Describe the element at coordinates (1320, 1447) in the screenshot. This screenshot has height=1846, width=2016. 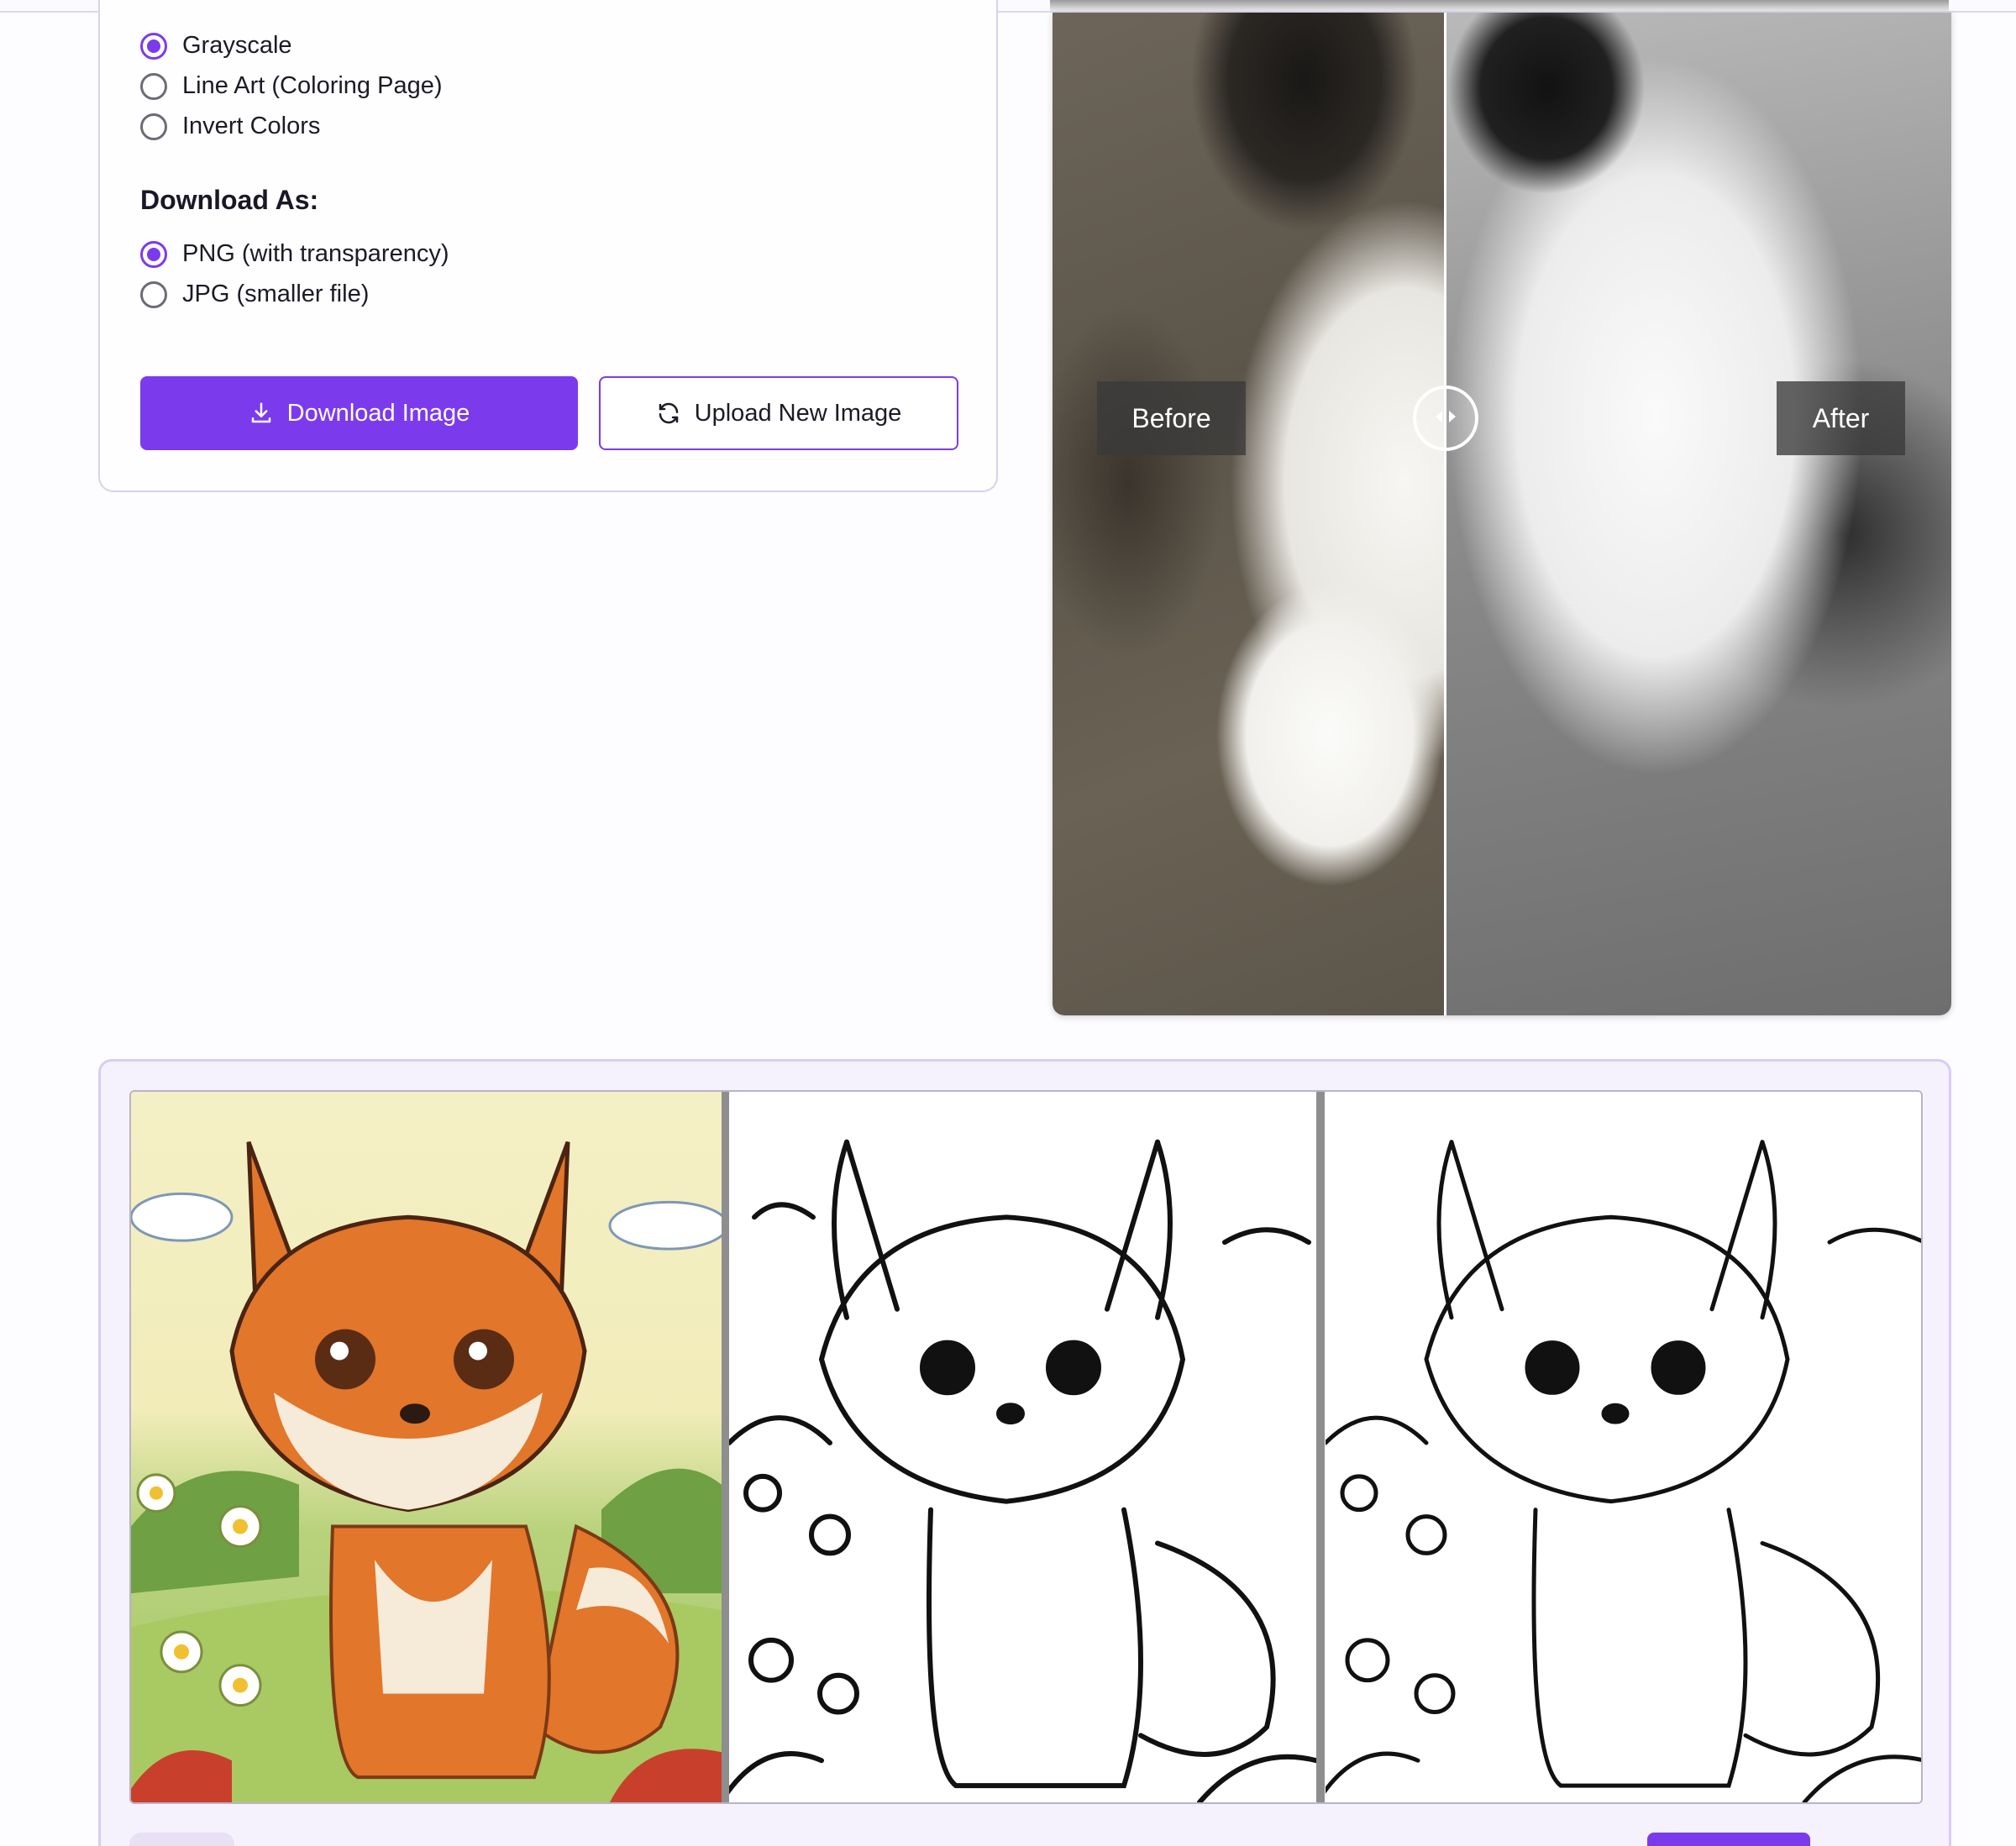
I see `tile-separator` at that location.